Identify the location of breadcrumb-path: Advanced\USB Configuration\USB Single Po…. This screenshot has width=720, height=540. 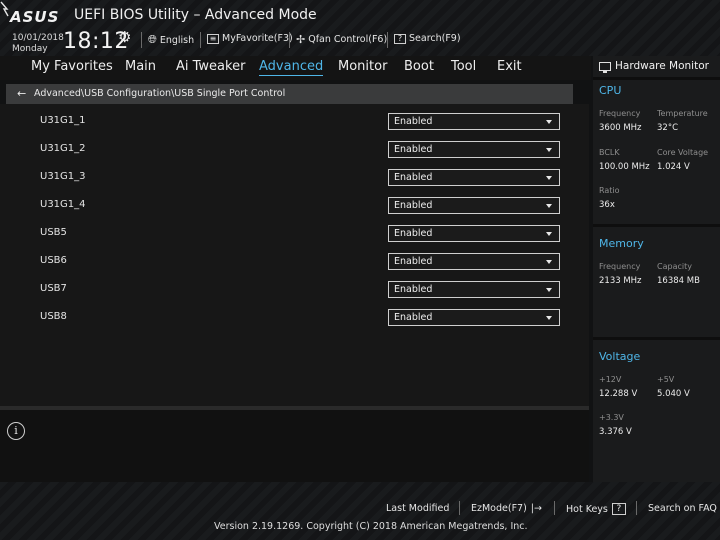
(160, 93).